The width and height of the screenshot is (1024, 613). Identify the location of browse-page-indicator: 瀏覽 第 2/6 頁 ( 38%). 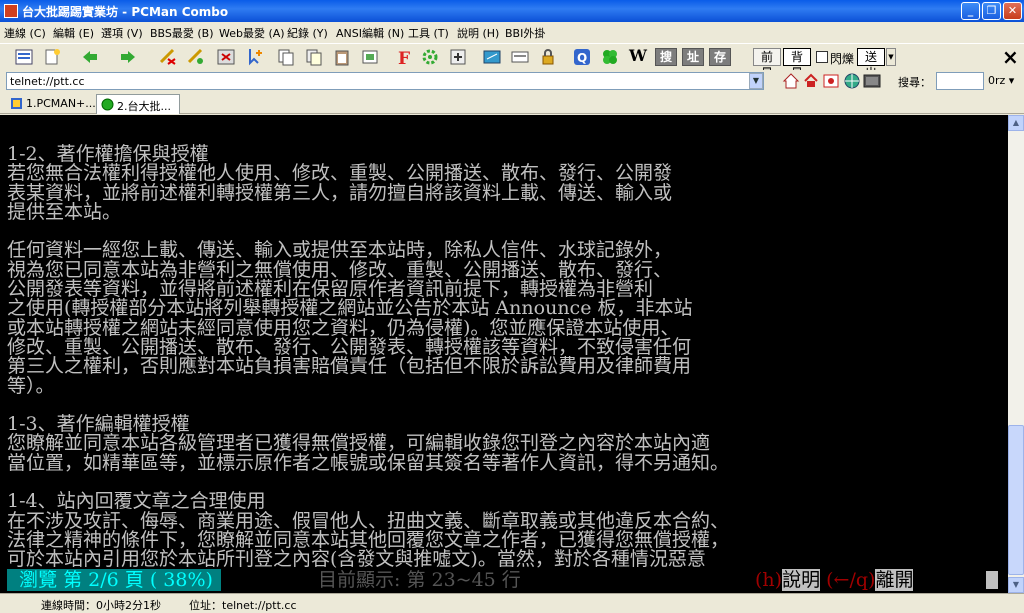
(114, 580).